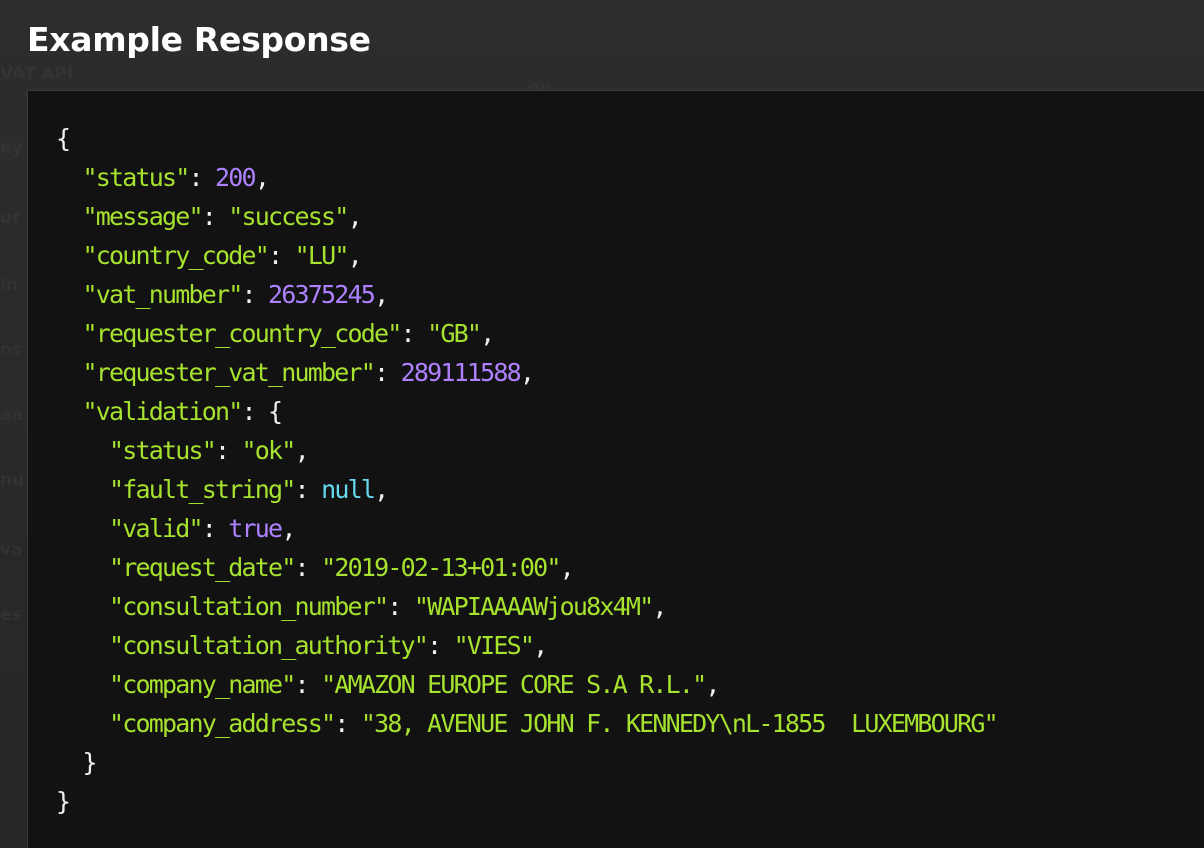 The height and width of the screenshot is (848, 1204). I want to click on code-line: "status": "ok",, so click(209, 450).